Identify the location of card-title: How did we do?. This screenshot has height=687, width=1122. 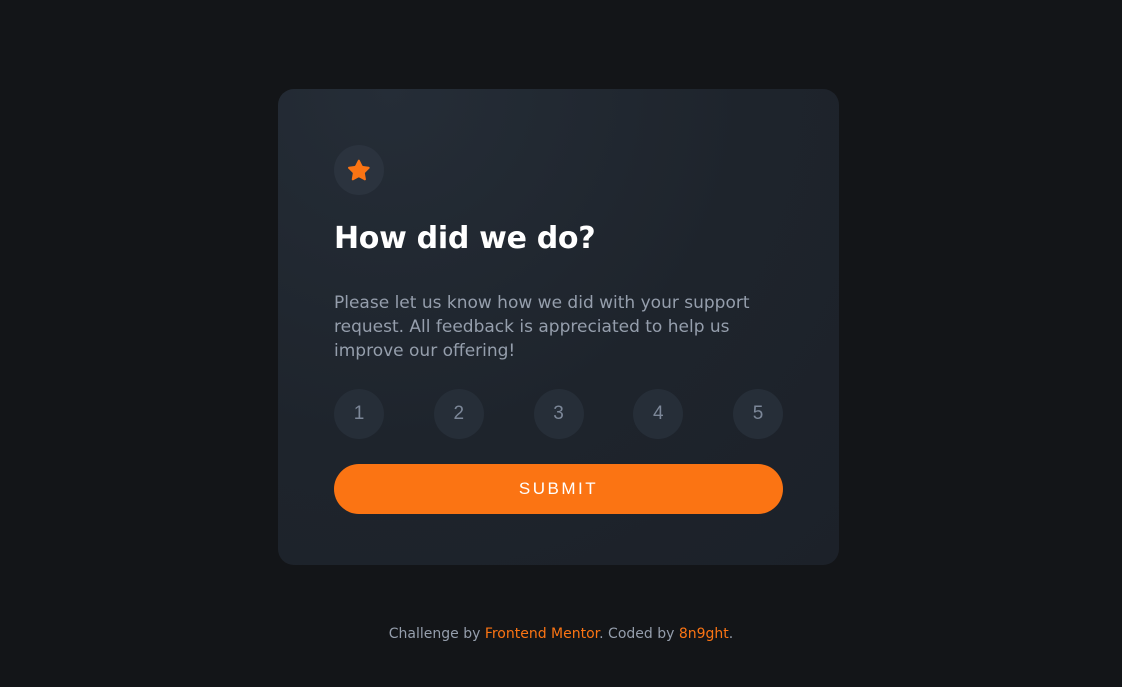
(465, 238).